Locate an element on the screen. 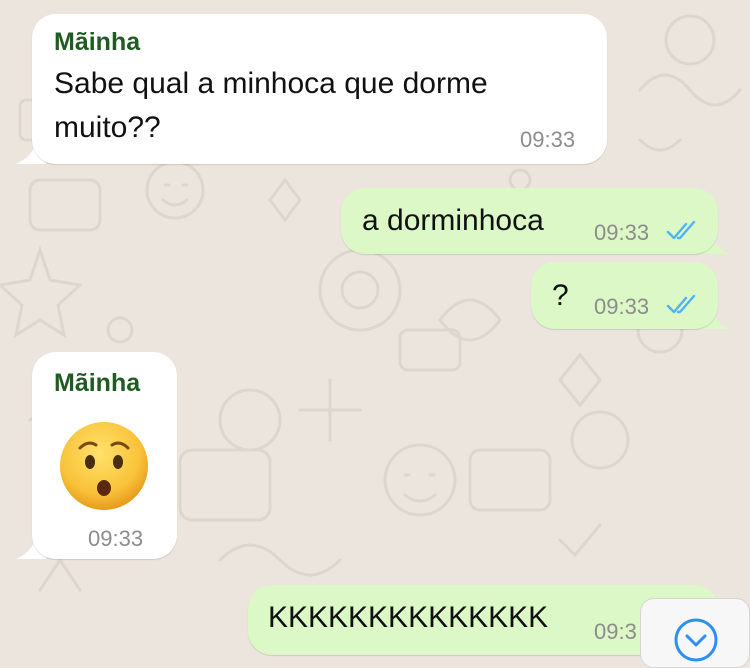  message-text-line-1: Sabe qual a minhoca que dorme is located at coordinates (271, 83).